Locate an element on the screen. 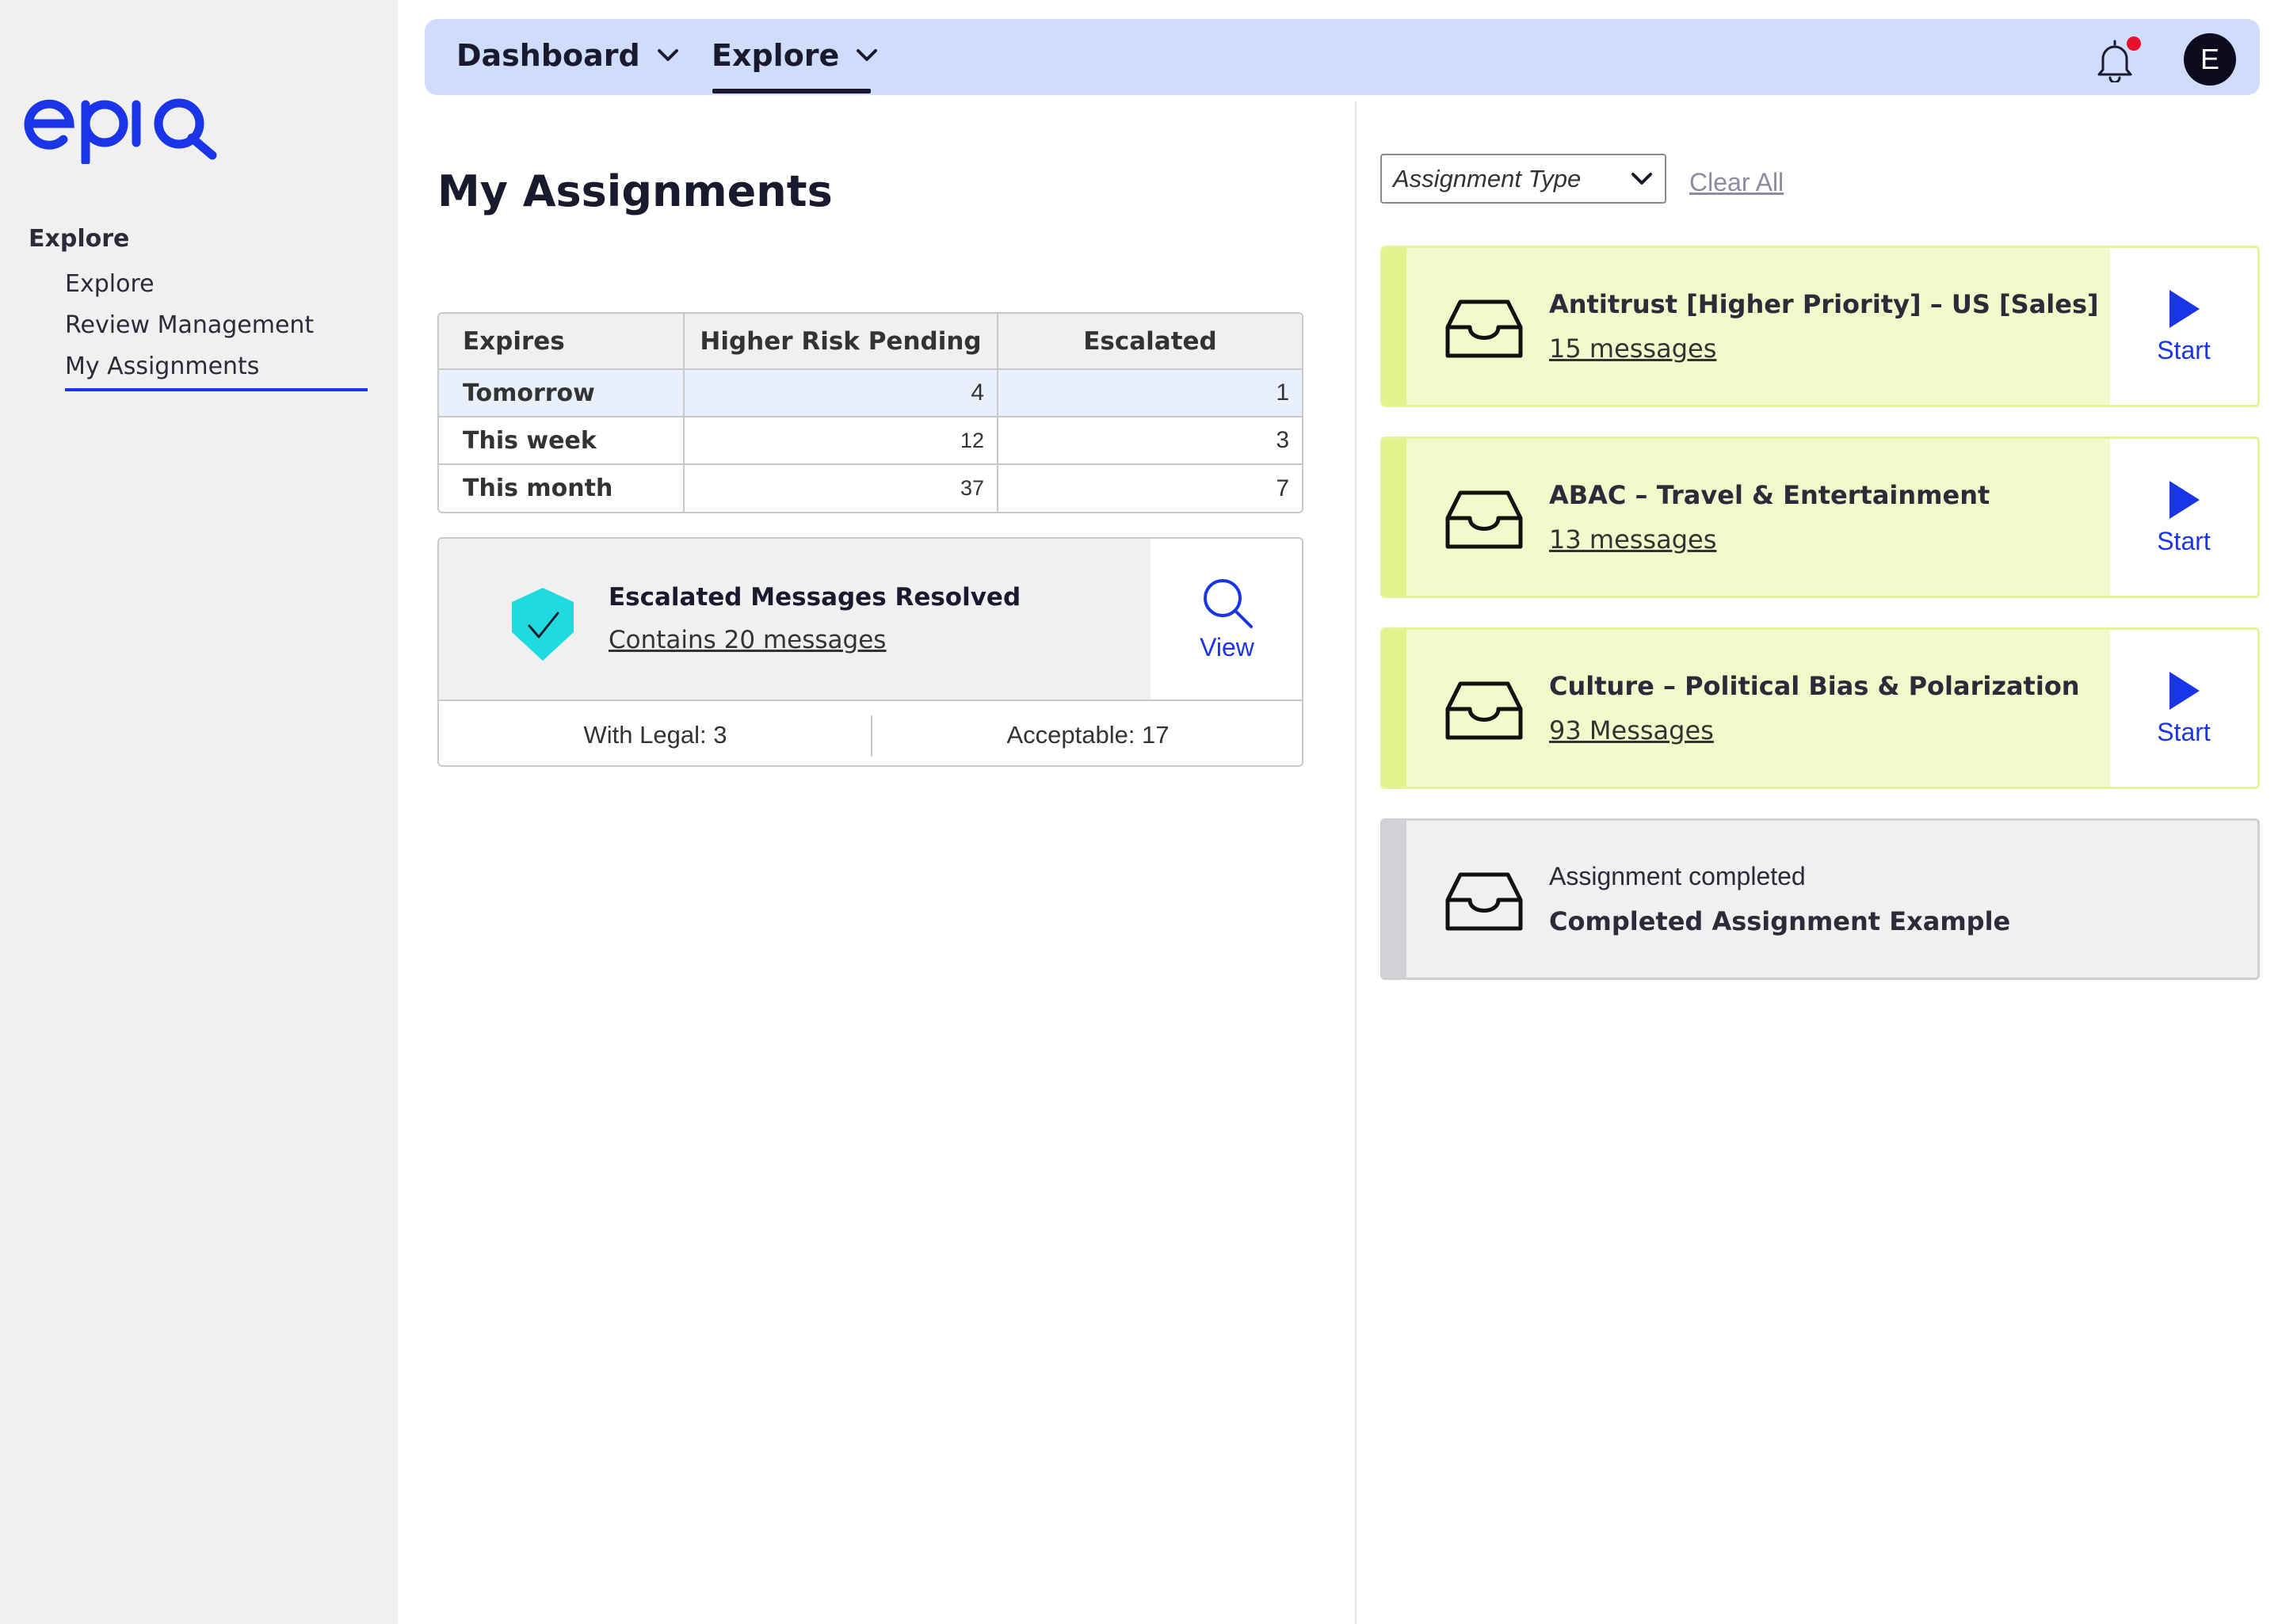 The image size is (2282, 1624). nav-dashboard-dropdown: Dashboard is located at coordinates (568, 56).